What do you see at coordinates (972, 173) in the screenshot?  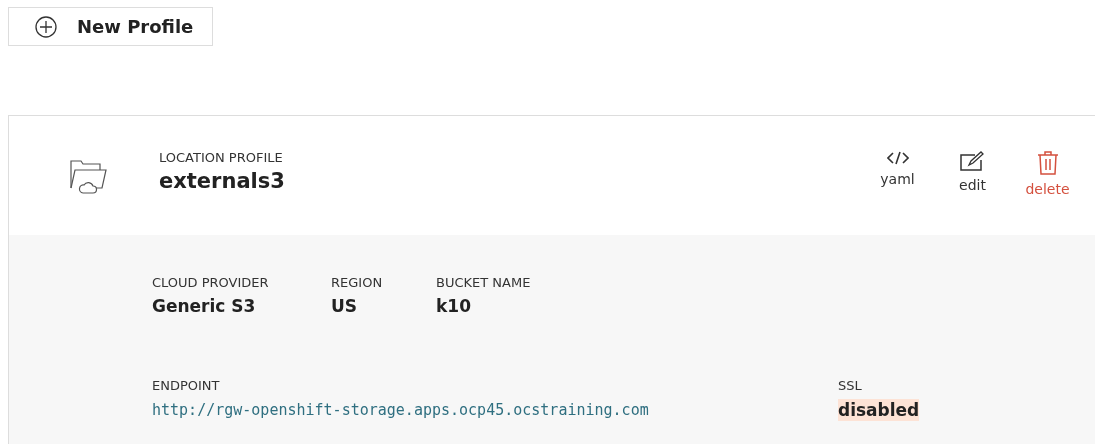 I see `edit-button: edit` at bounding box center [972, 173].